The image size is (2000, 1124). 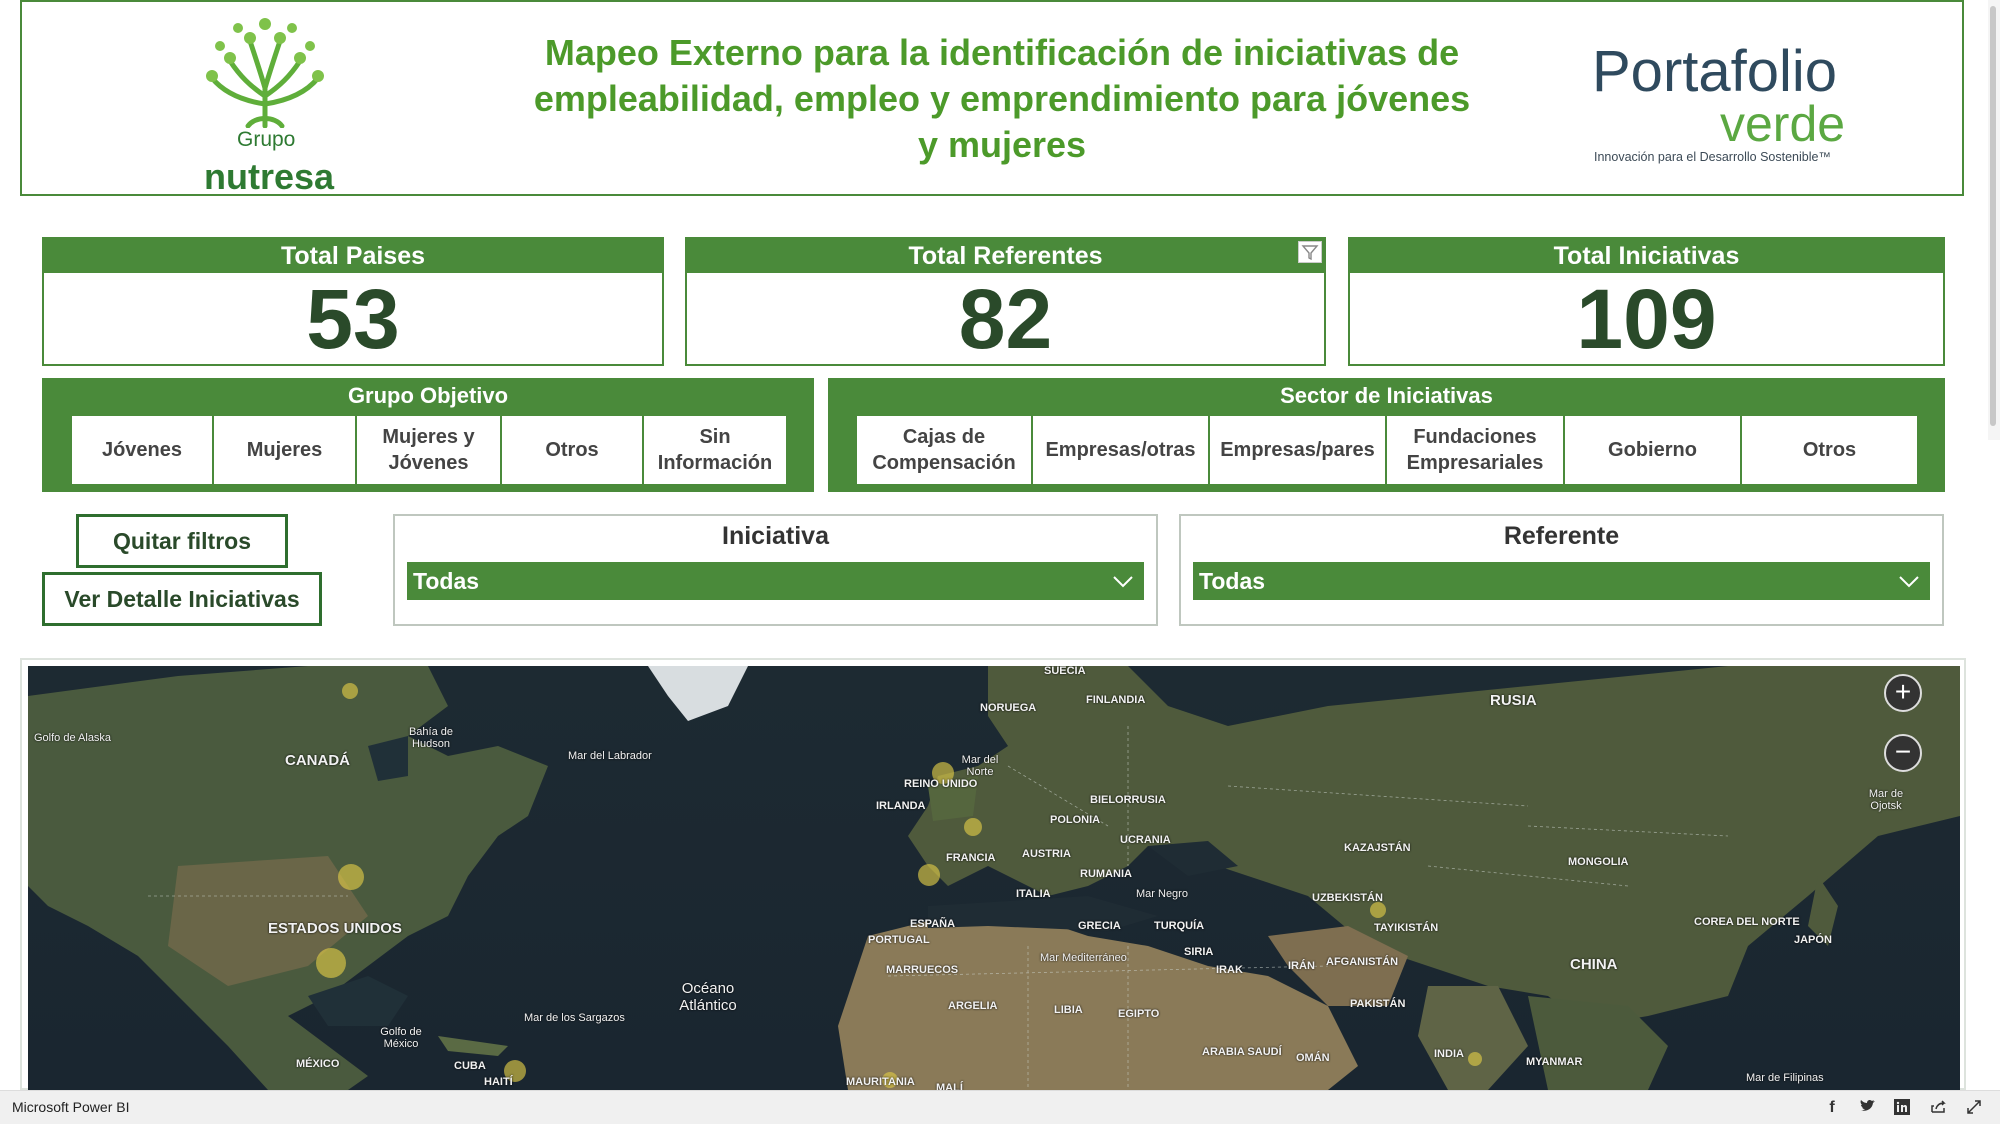 What do you see at coordinates (971, 858) in the screenshot?
I see `map-label: FRANCIA` at bounding box center [971, 858].